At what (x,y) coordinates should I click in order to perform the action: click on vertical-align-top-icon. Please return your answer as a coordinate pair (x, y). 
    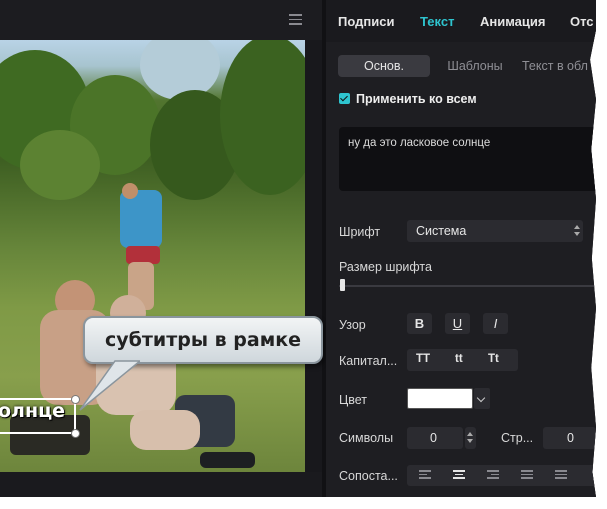
    Looking at the image, I should click on (527, 475).